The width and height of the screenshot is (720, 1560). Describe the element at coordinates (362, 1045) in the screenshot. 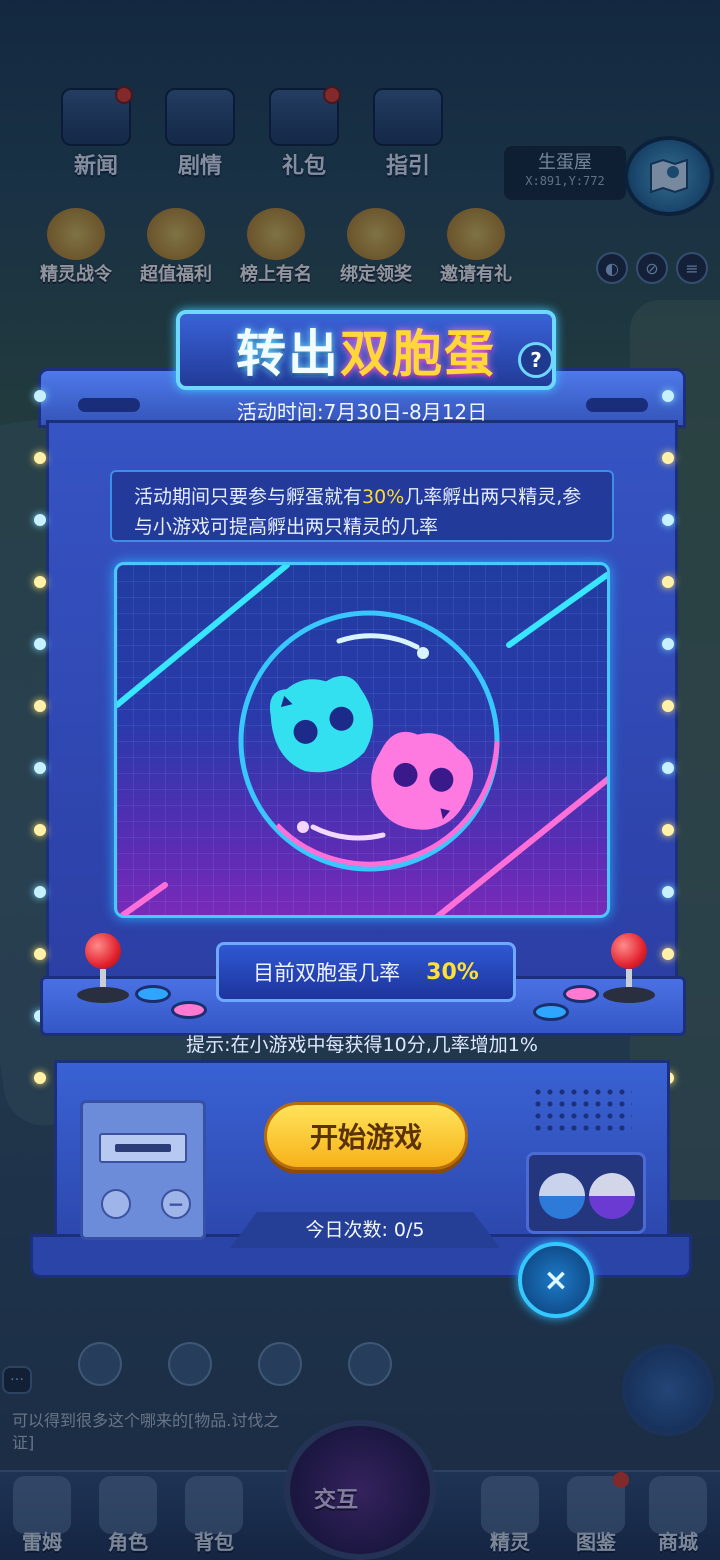

I see `hint-text: 提示:在小游戏中每获得10分,几率增加1%` at that location.